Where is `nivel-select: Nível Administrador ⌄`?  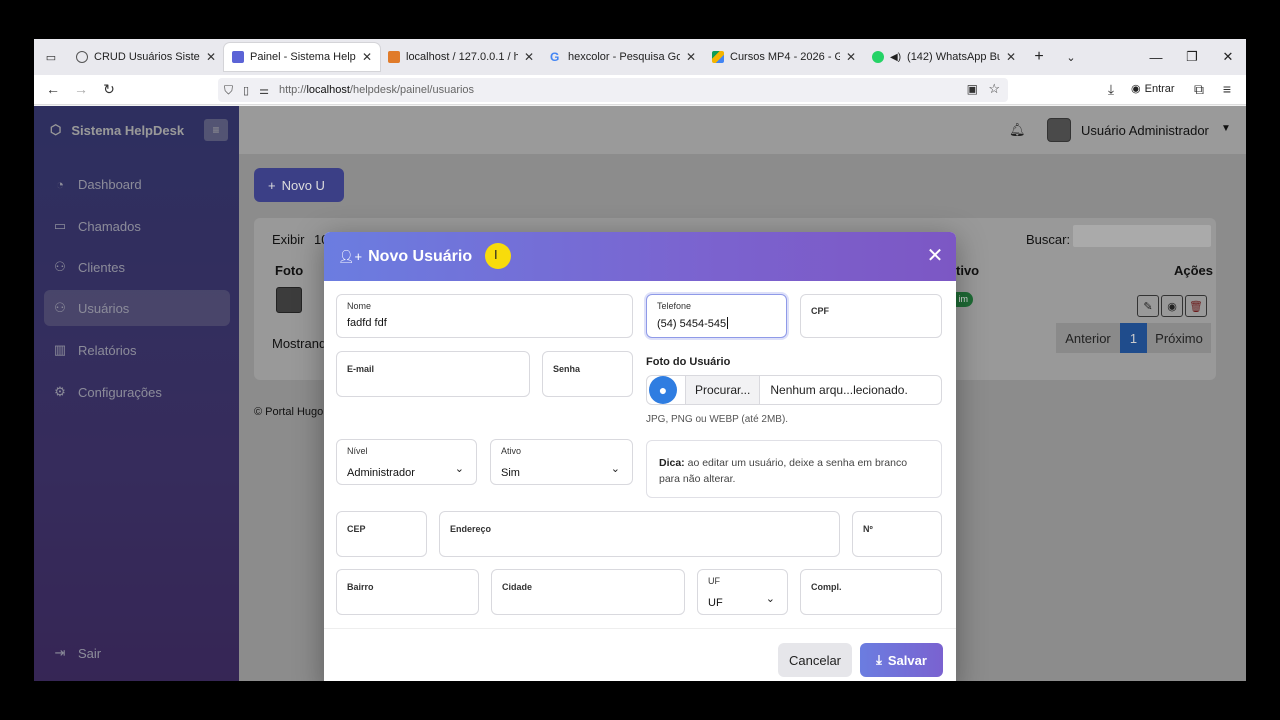
nivel-select: Nível Administrador ⌄ is located at coordinates (406, 462).